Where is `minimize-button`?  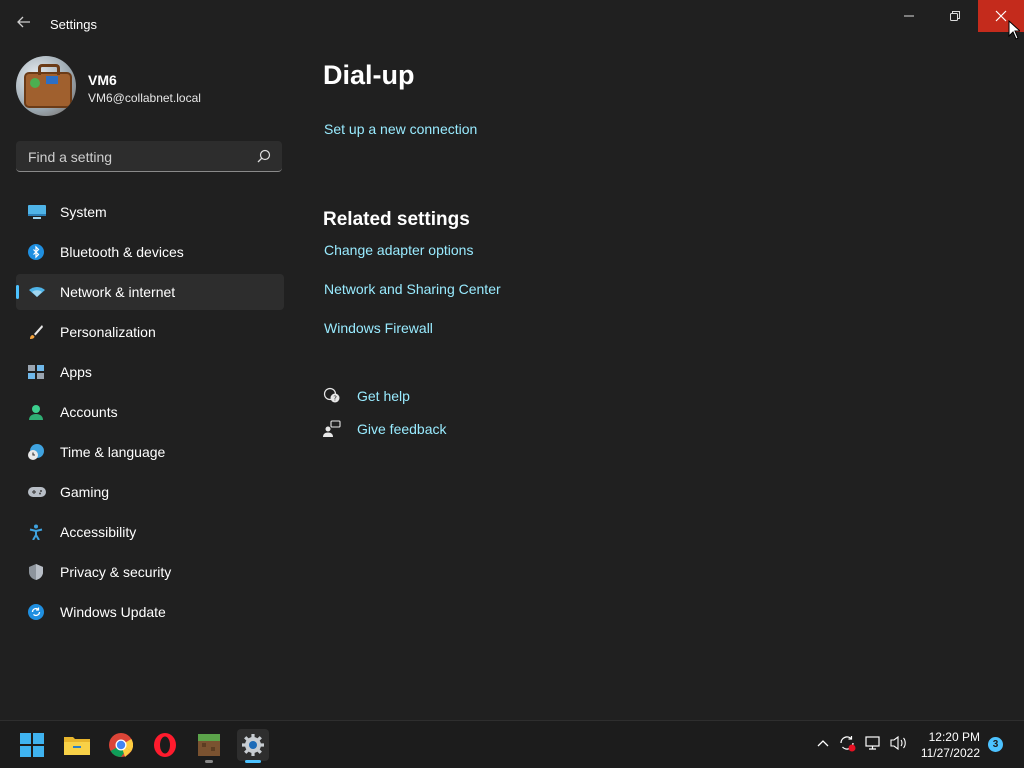 minimize-button is located at coordinates (909, 16).